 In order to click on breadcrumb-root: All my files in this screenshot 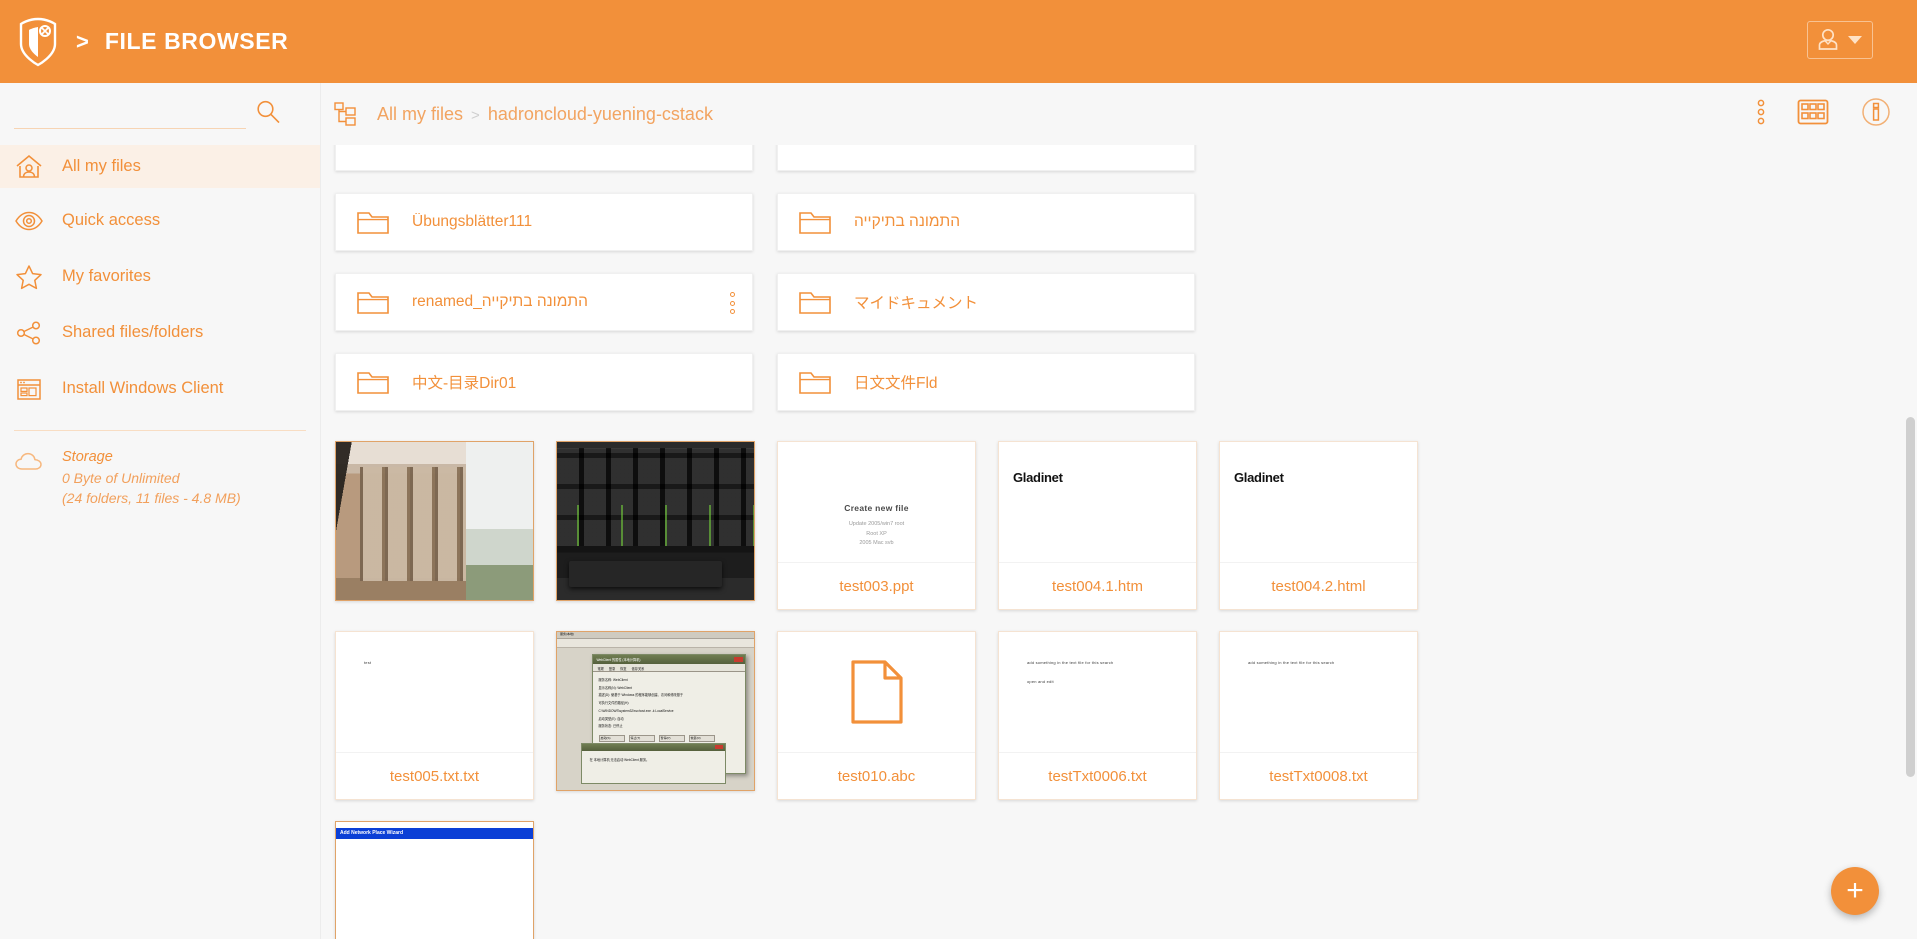, I will do `click(420, 114)`.